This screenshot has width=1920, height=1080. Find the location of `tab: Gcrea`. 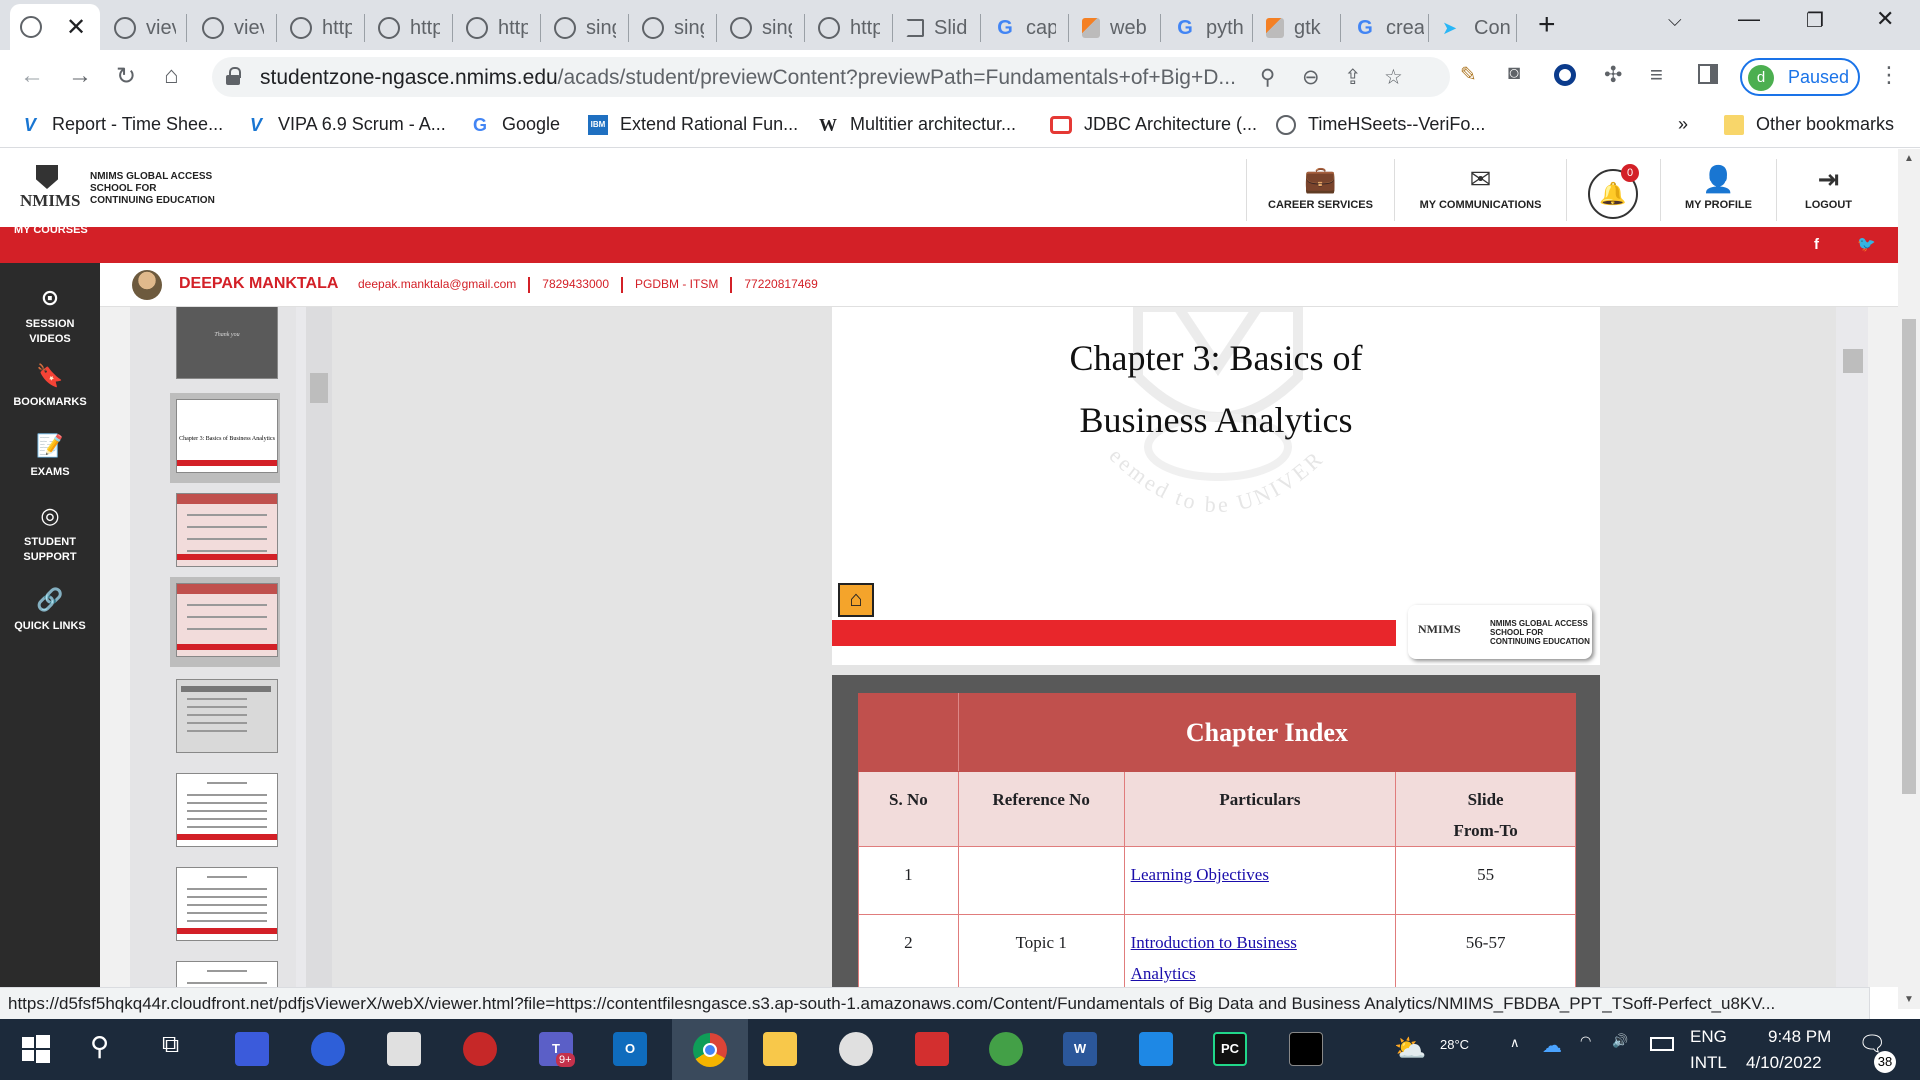

tab: Gcrea is located at coordinates (1384, 28).